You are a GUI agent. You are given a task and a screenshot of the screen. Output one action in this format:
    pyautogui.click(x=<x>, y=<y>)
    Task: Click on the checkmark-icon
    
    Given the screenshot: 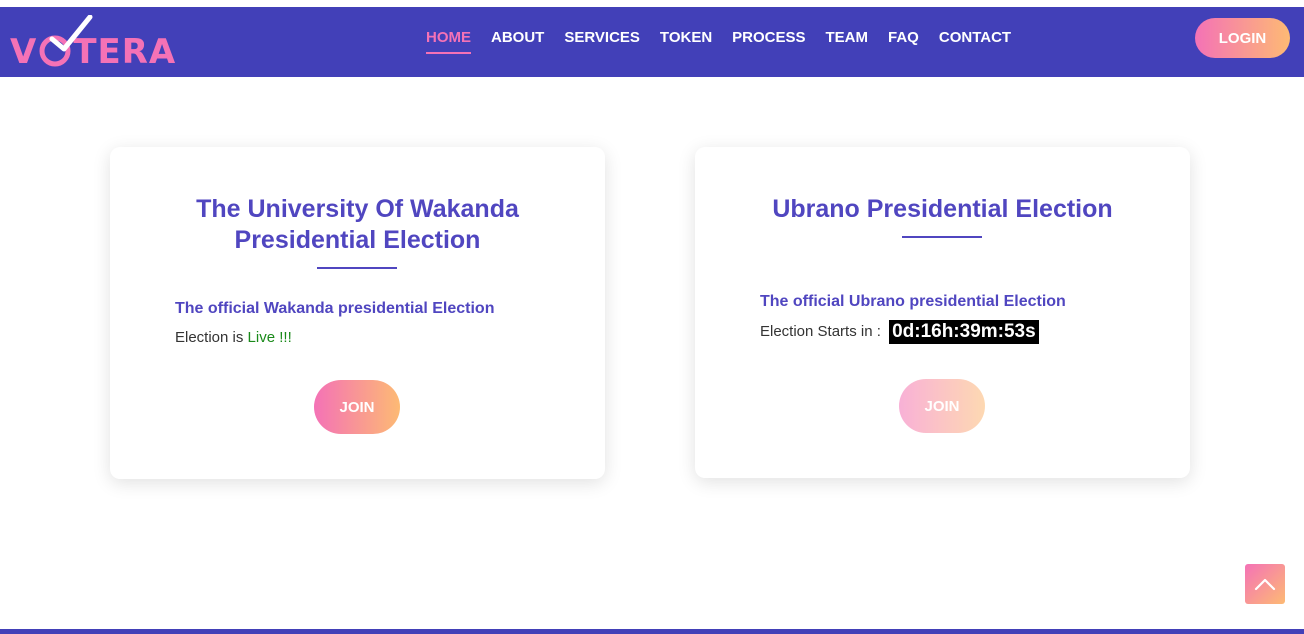 What is the action you would take?
    pyautogui.click(x=71, y=33)
    